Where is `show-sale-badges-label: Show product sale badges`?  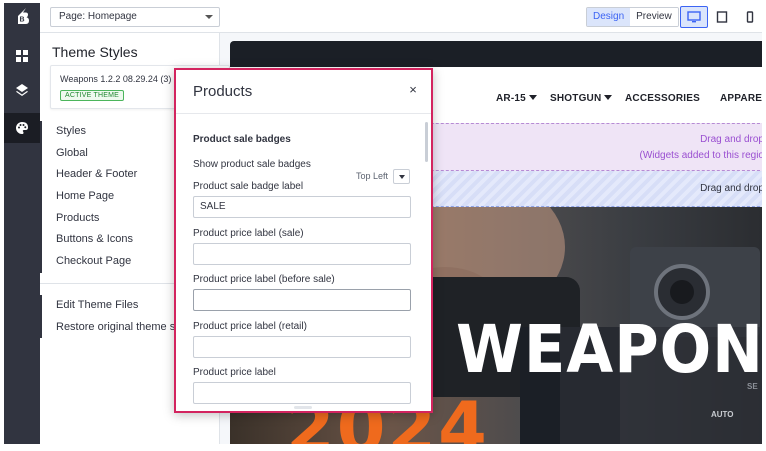
show-sale-badges-label: Show product sale badges is located at coordinates (252, 164).